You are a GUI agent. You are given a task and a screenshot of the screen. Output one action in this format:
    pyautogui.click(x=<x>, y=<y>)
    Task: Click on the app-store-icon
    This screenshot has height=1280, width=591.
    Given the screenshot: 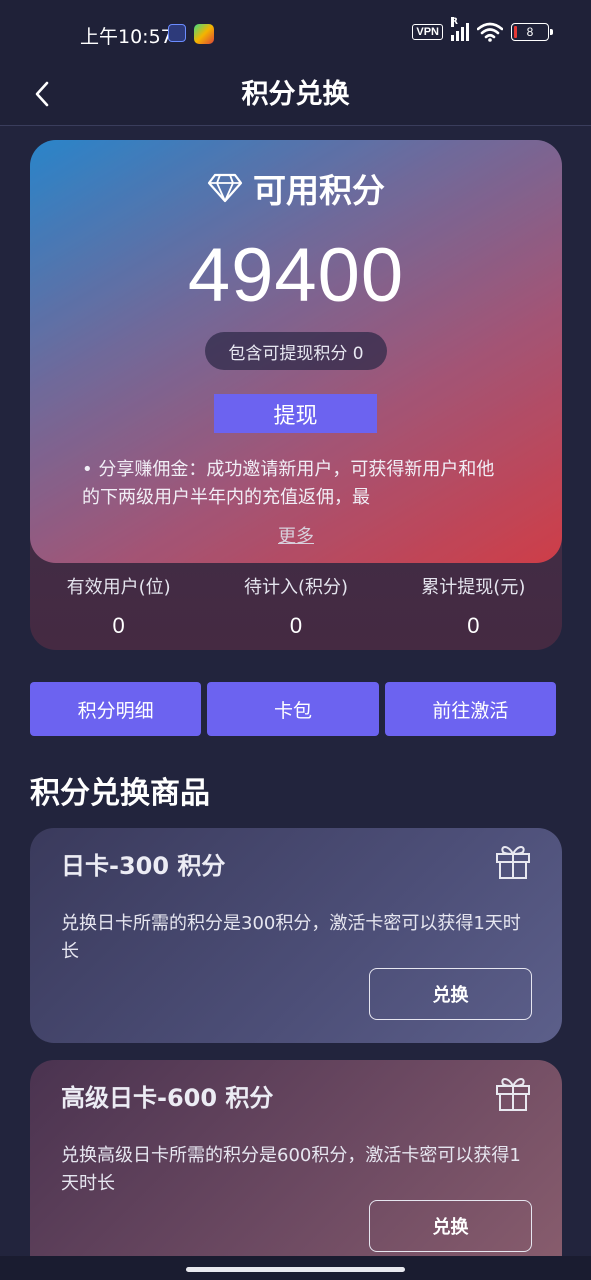 What is the action you would take?
    pyautogui.click(x=204, y=34)
    